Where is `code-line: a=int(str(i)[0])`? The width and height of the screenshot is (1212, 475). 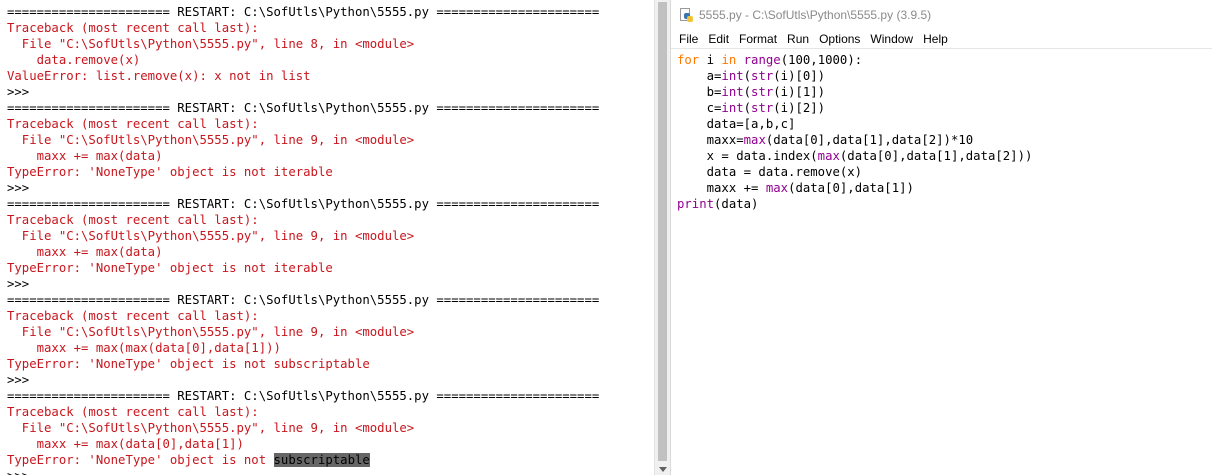
code-line: a=int(str(i)[0]) is located at coordinates (854, 76).